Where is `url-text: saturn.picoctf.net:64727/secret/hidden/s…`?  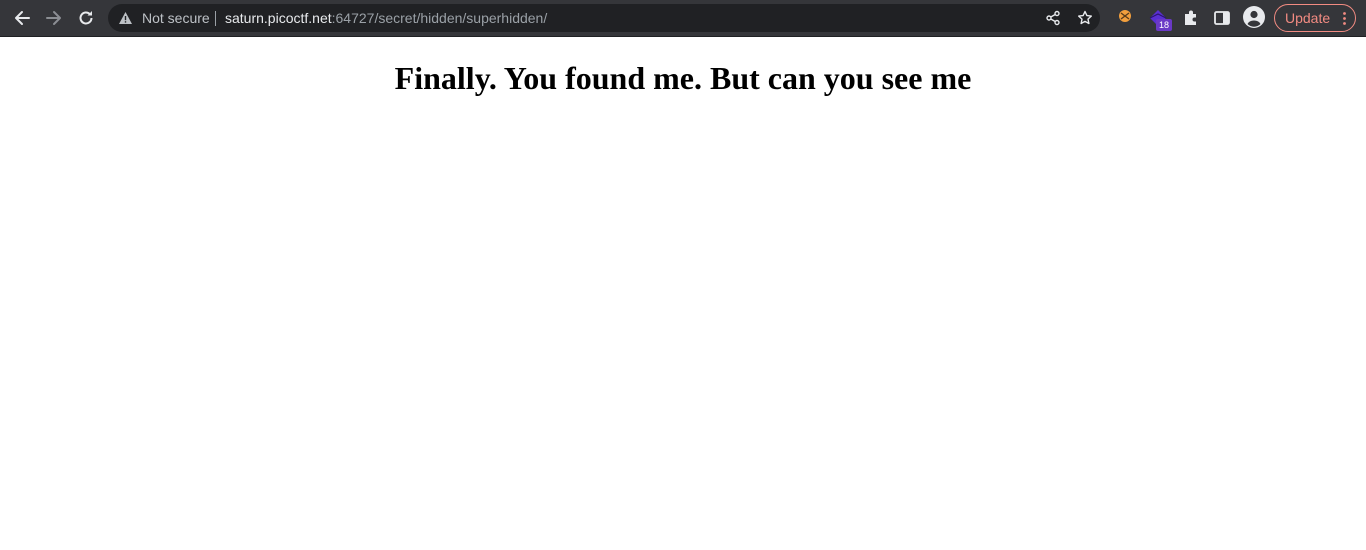 url-text: saturn.picoctf.net:64727/secret/hidden/s… is located at coordinates (386, 18).